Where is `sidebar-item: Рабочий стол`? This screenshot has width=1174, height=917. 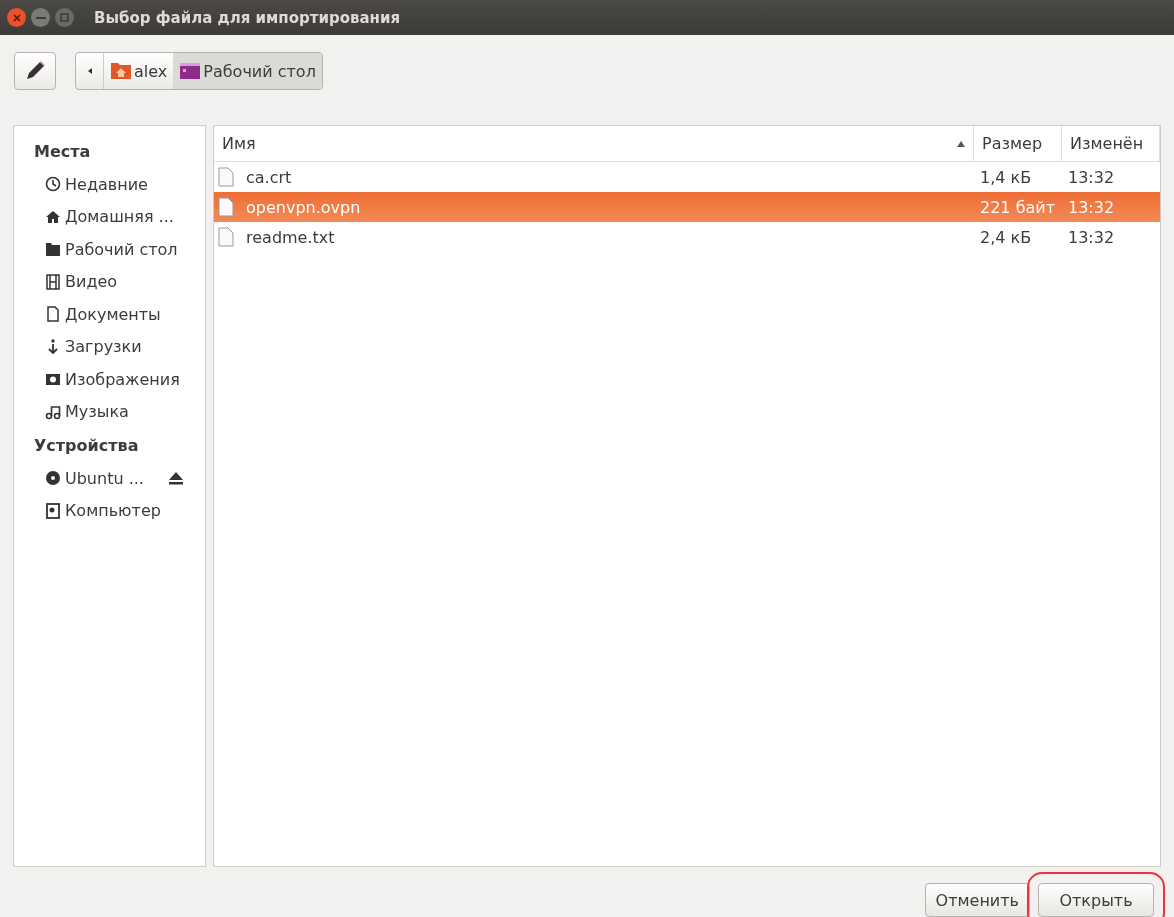 sidebar-item: Рабочий стол is located at coordinates (119, 249).